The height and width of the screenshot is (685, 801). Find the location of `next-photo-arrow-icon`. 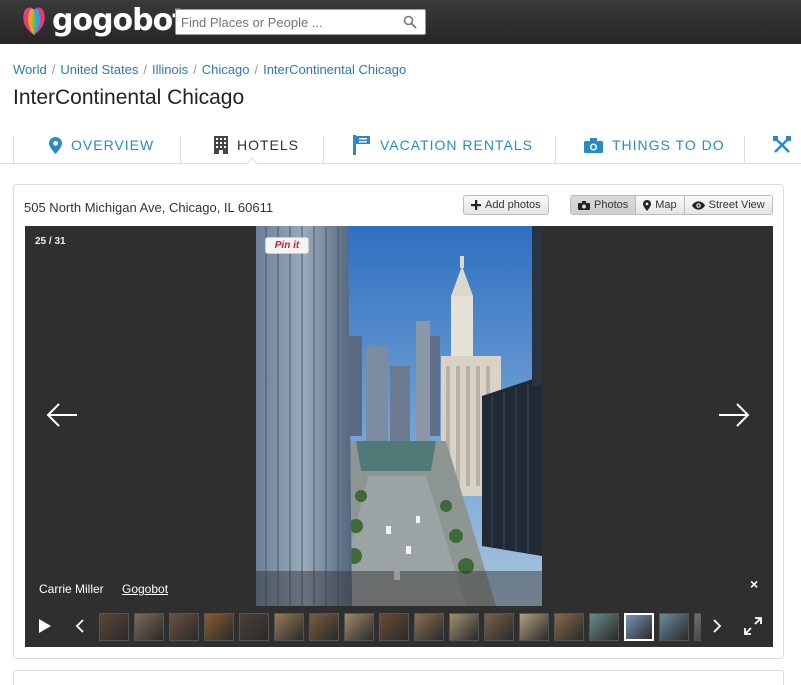

next-photo-arrow-icon is located at coordinates (734, 415).